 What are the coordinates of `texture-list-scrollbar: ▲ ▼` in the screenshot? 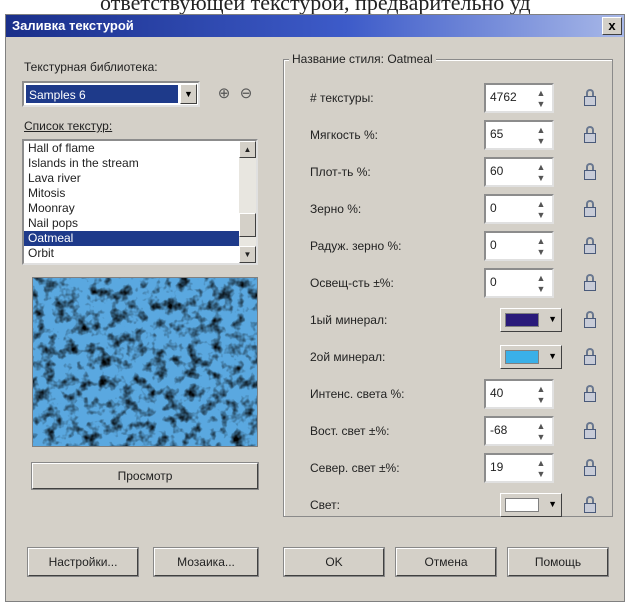 It's located at (247, 202).